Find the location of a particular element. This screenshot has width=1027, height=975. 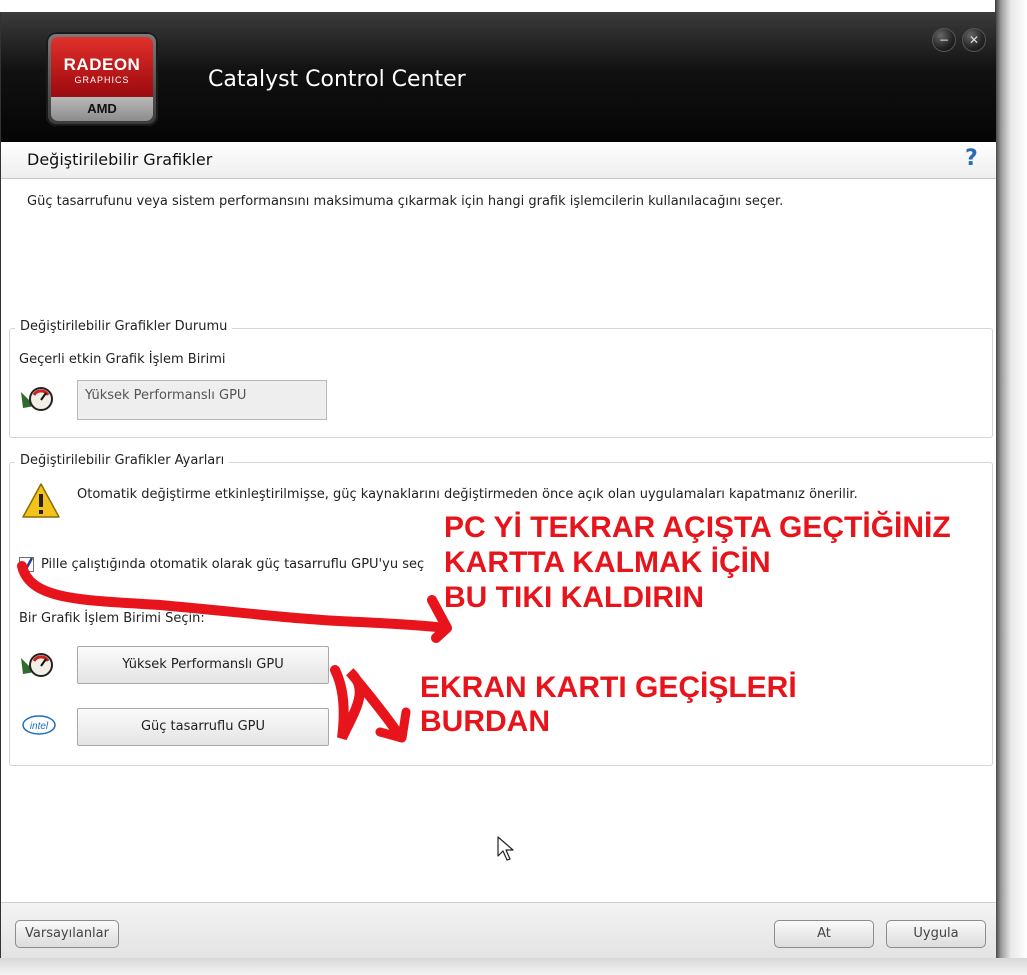

help-icon: ? is located at coordinates (971, 158).